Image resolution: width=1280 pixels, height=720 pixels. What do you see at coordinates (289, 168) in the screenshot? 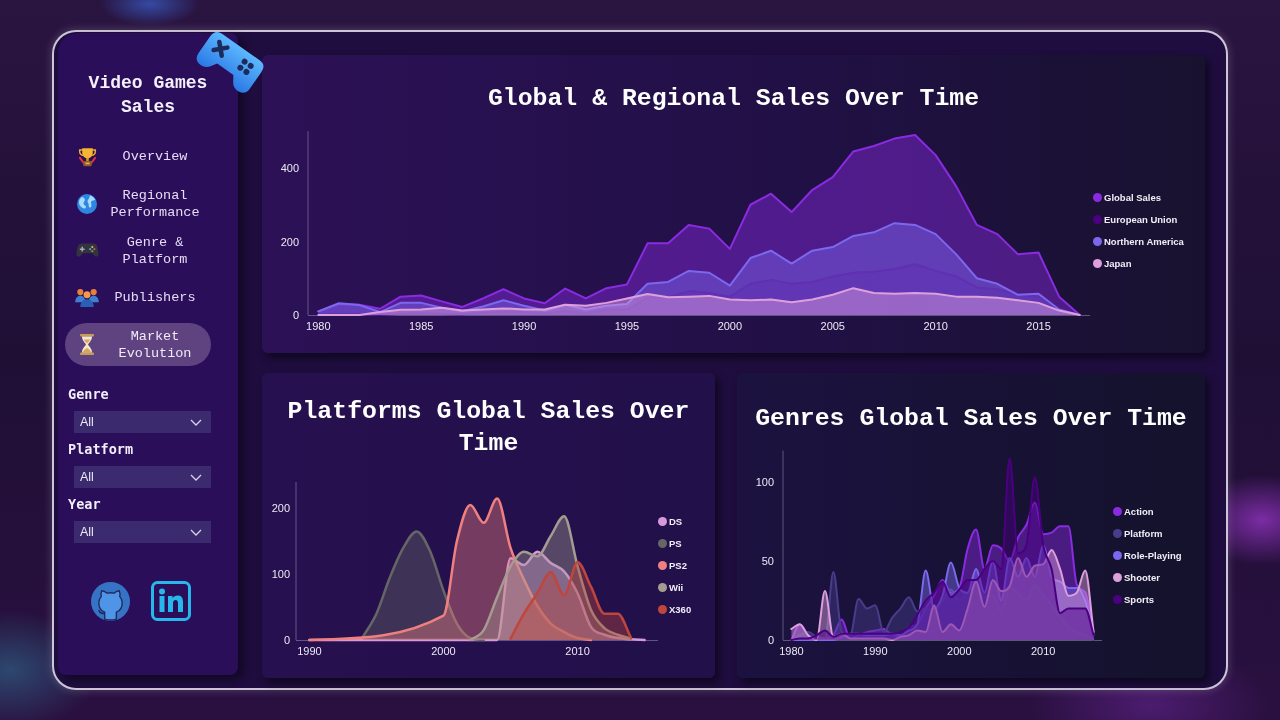
I see `axis-tick-label: 400` at bounding box center [289, 168].